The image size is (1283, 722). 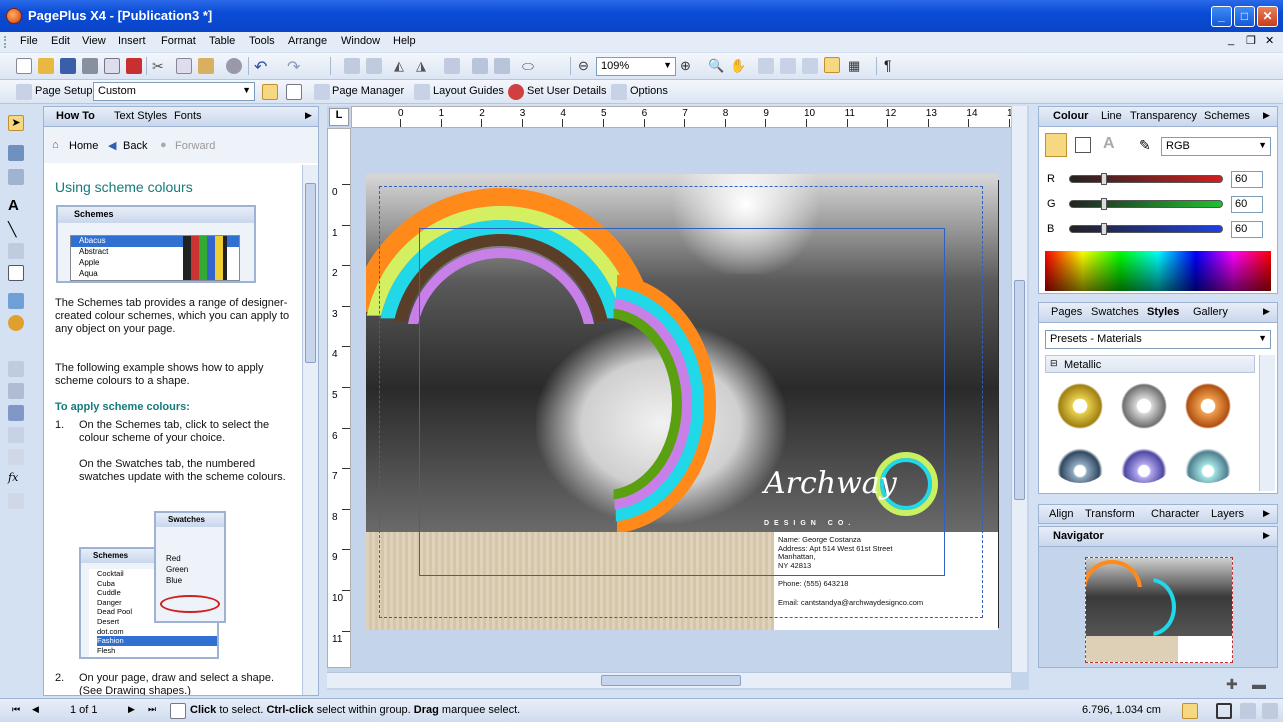 I want to click on rectangle-tool-icon, so click(x=16, y=273).